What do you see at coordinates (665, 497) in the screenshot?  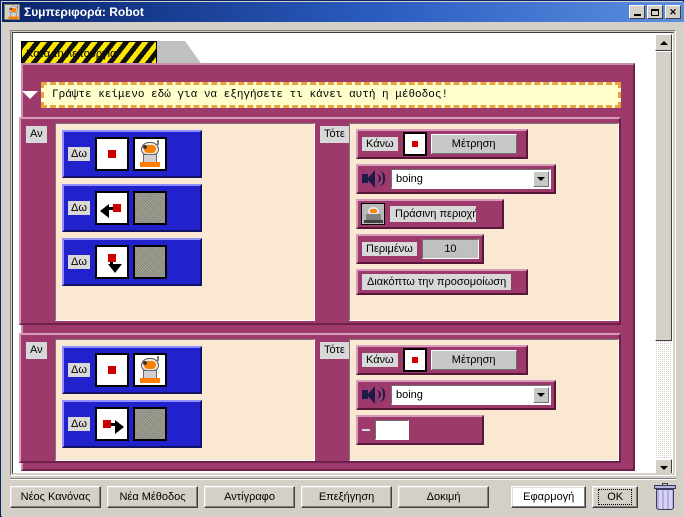 I see `trash-icon` at bounding box center [665, 497].